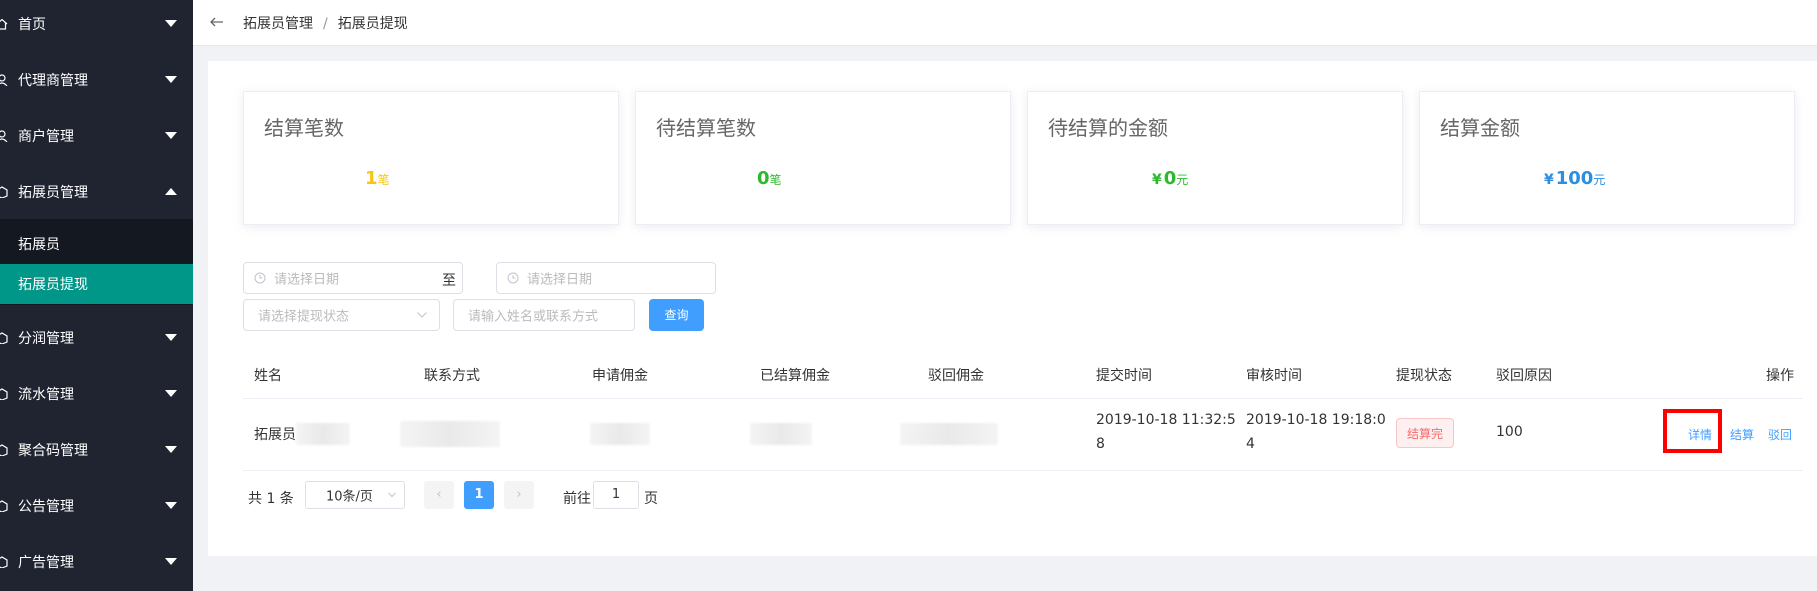 The image size is (1817, 591). What do you see at coordinates (449, 281) in the screenshot?
I see `date-range-separator: 至` at bounding box center [449, 281].